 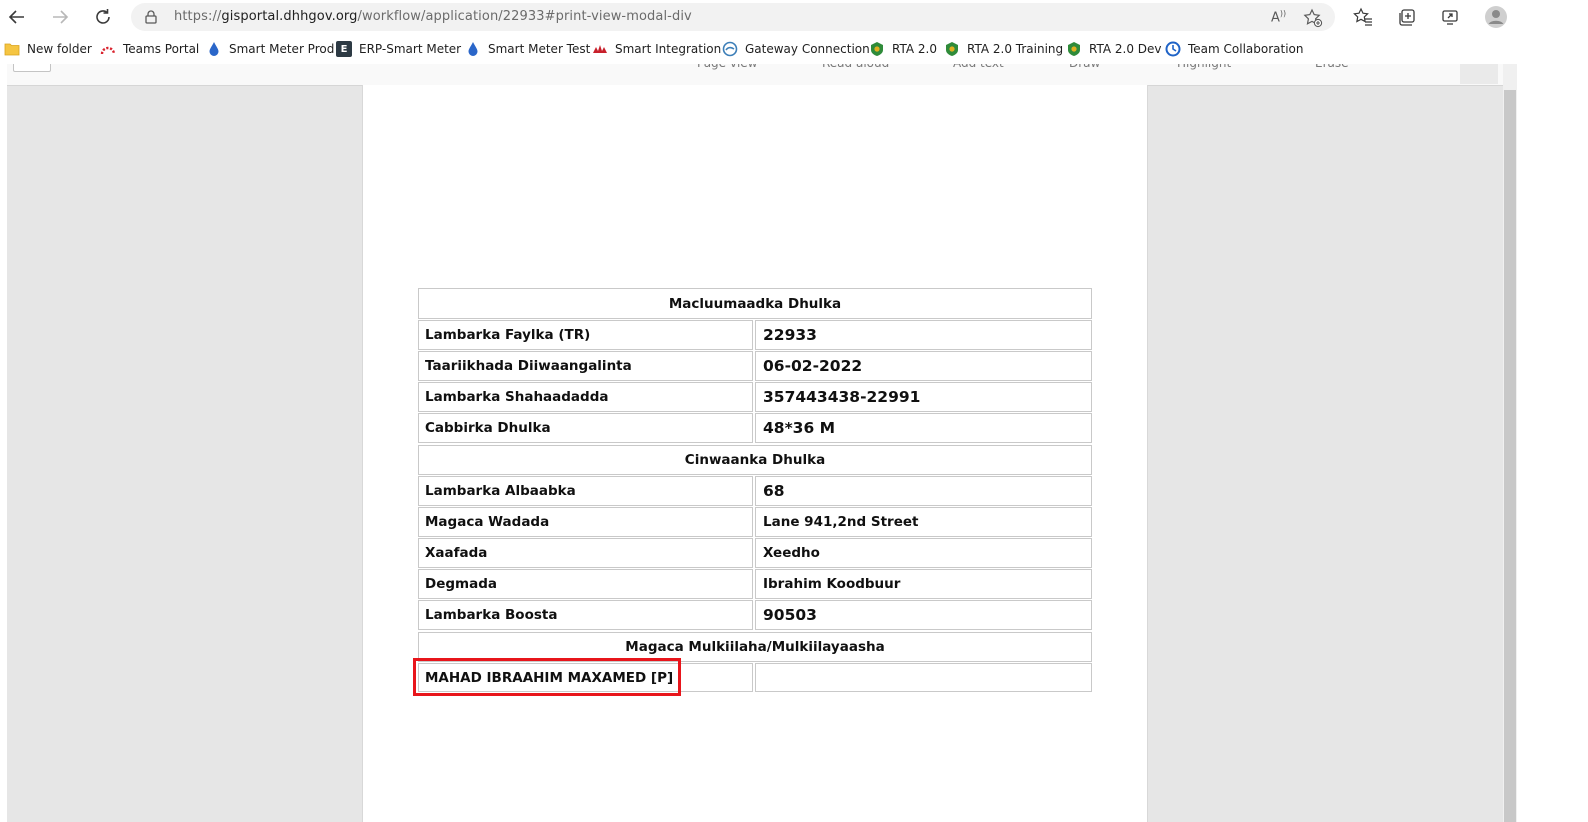 What do you see at coordinates (855, 68) in the screenshot?
I see `read-aloud-button: Read aloud` at bounding box center [855, 68].